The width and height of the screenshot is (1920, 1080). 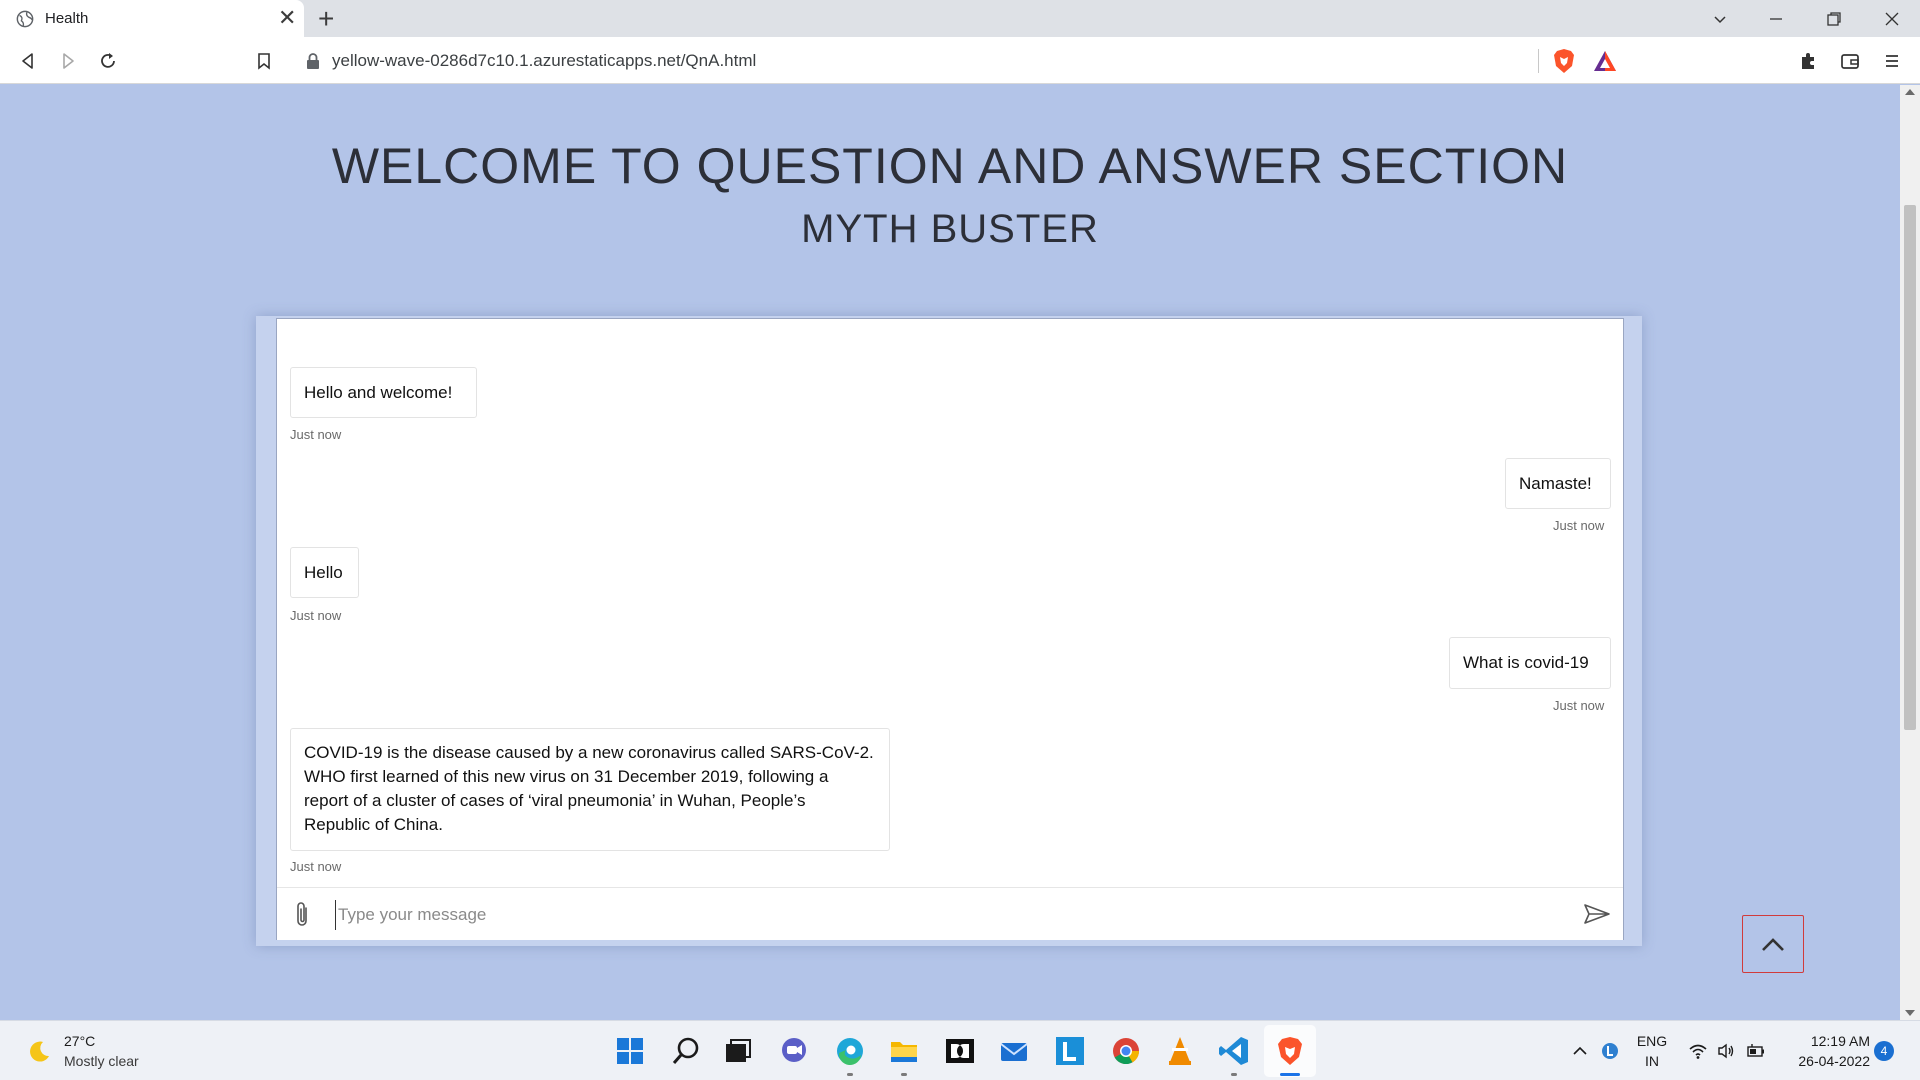 What do you see at coordinates (1910, 92) in the screenshot?
I see `scroll-up-arrow-icon` at bounding box center [1910, 92].